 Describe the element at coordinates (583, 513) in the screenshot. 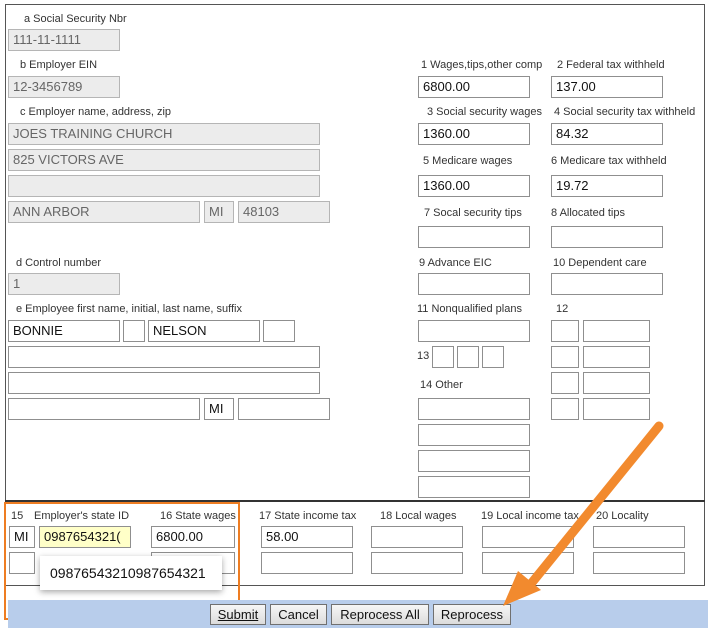

I see `annotation-arrow-icon` at that location.